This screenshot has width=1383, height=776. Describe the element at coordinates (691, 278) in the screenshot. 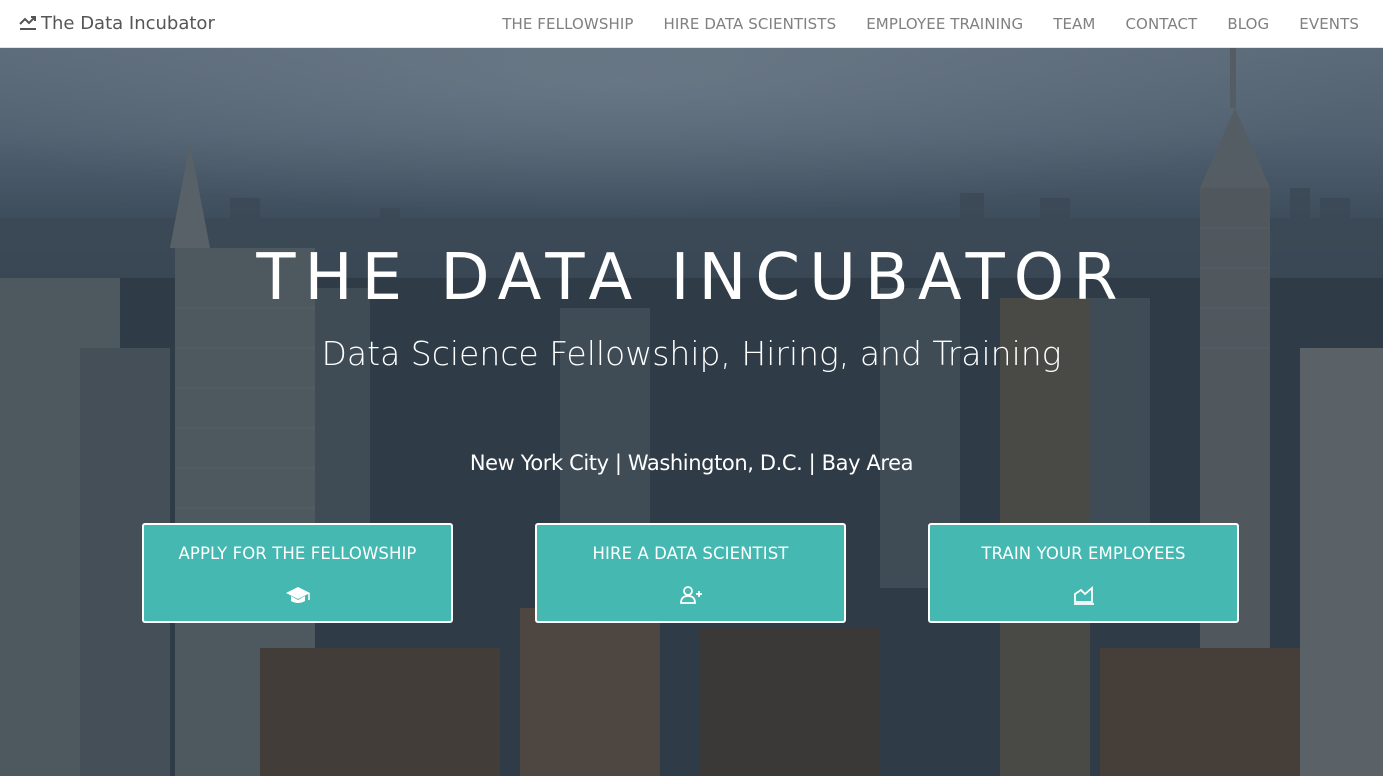

I see `hero-title: THE DATA INCUBATOR` at that location.